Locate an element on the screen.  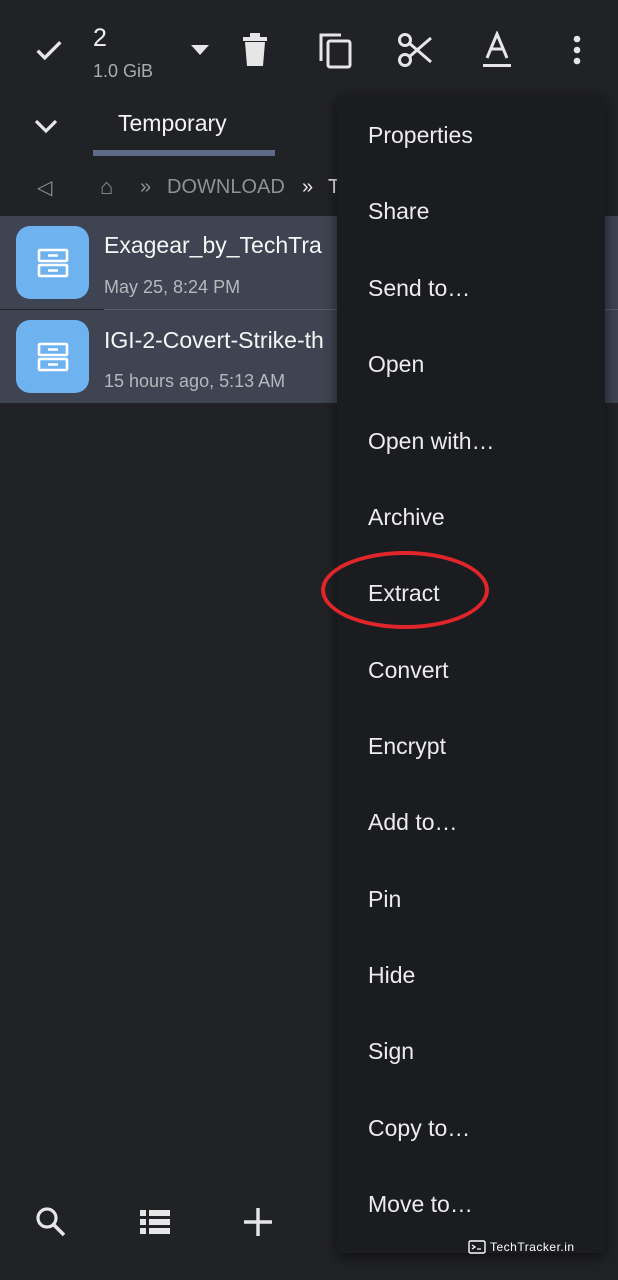
menu-item-sign: Sign is located at coordinates (471, 1051).